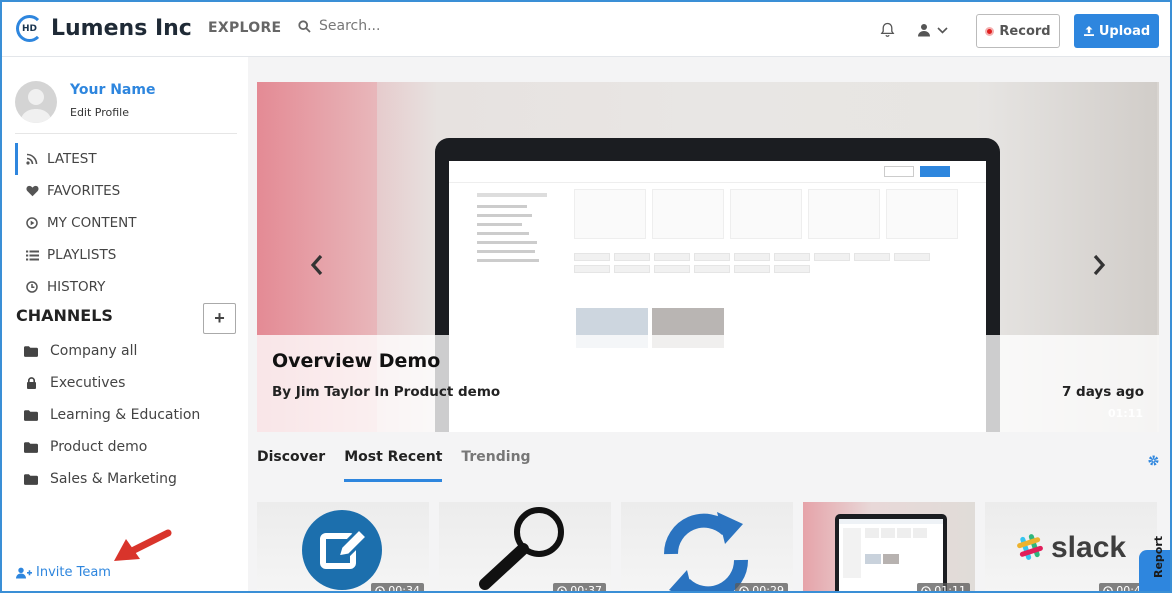  Describe the element at coordinates (112, 90) in the screenshot. I see `profile-name: Your Name` at that location.